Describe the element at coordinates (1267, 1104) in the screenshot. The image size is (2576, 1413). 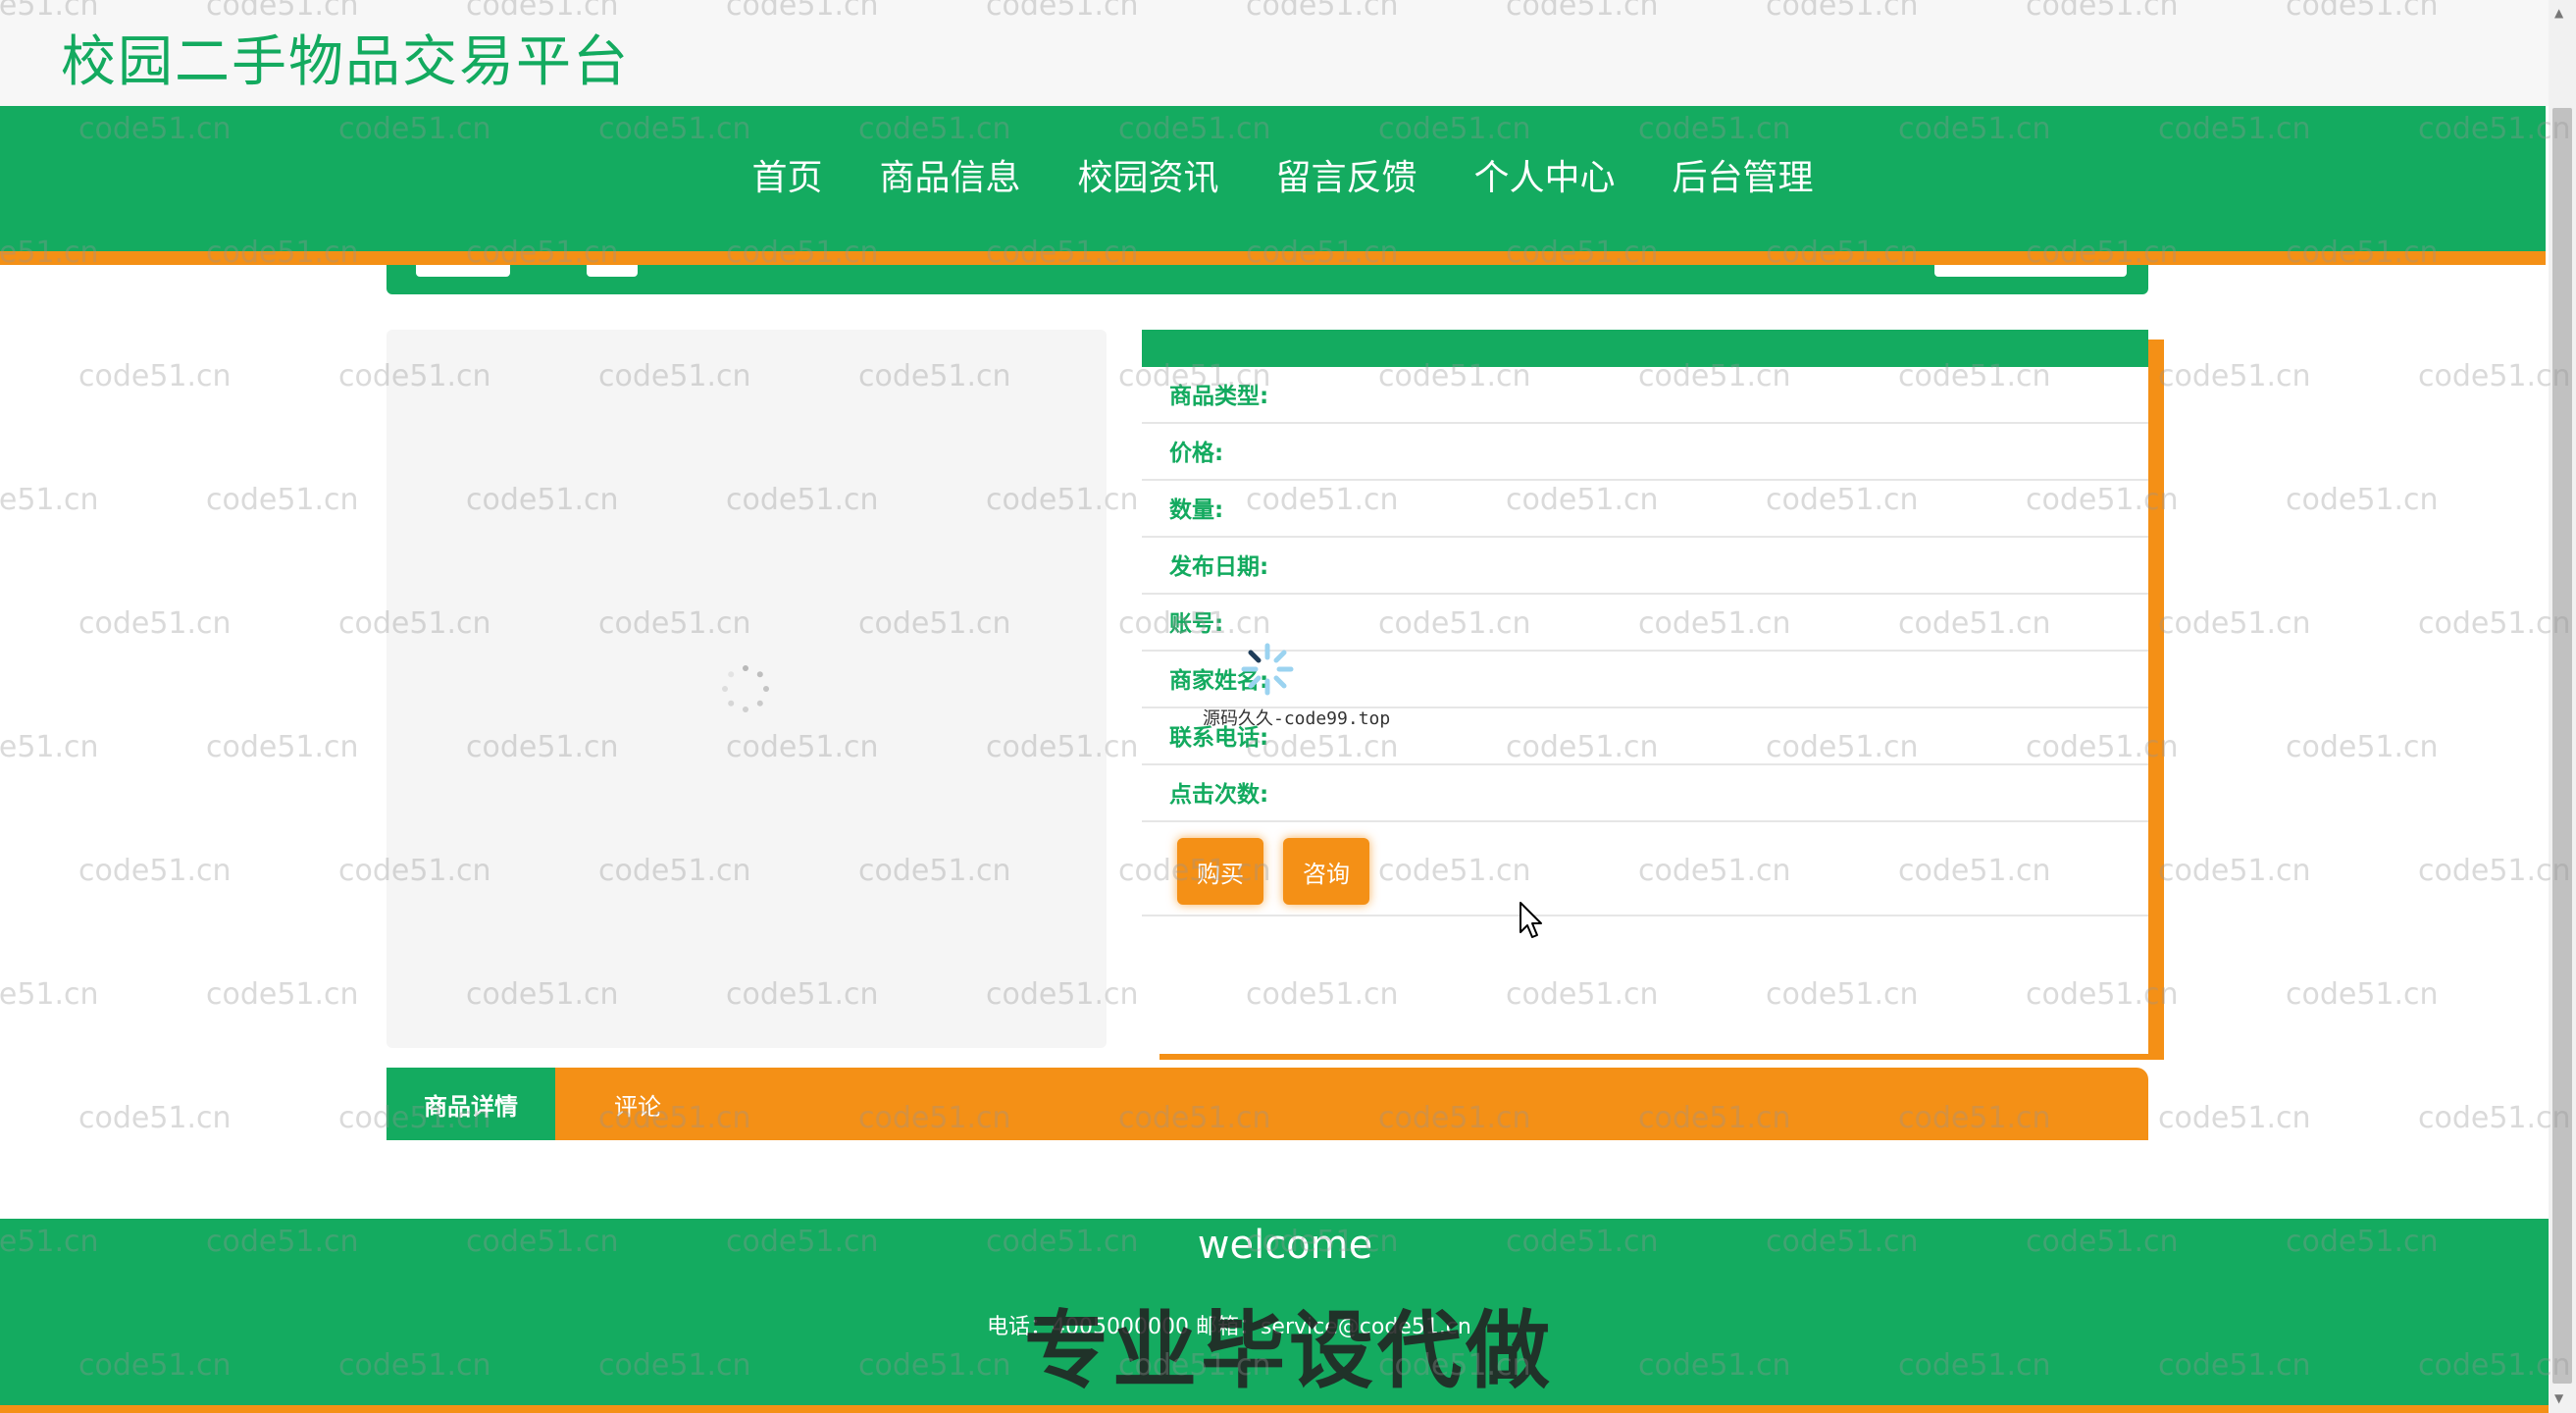
I see `detail-tabs: 商品详情 评论` at that location.